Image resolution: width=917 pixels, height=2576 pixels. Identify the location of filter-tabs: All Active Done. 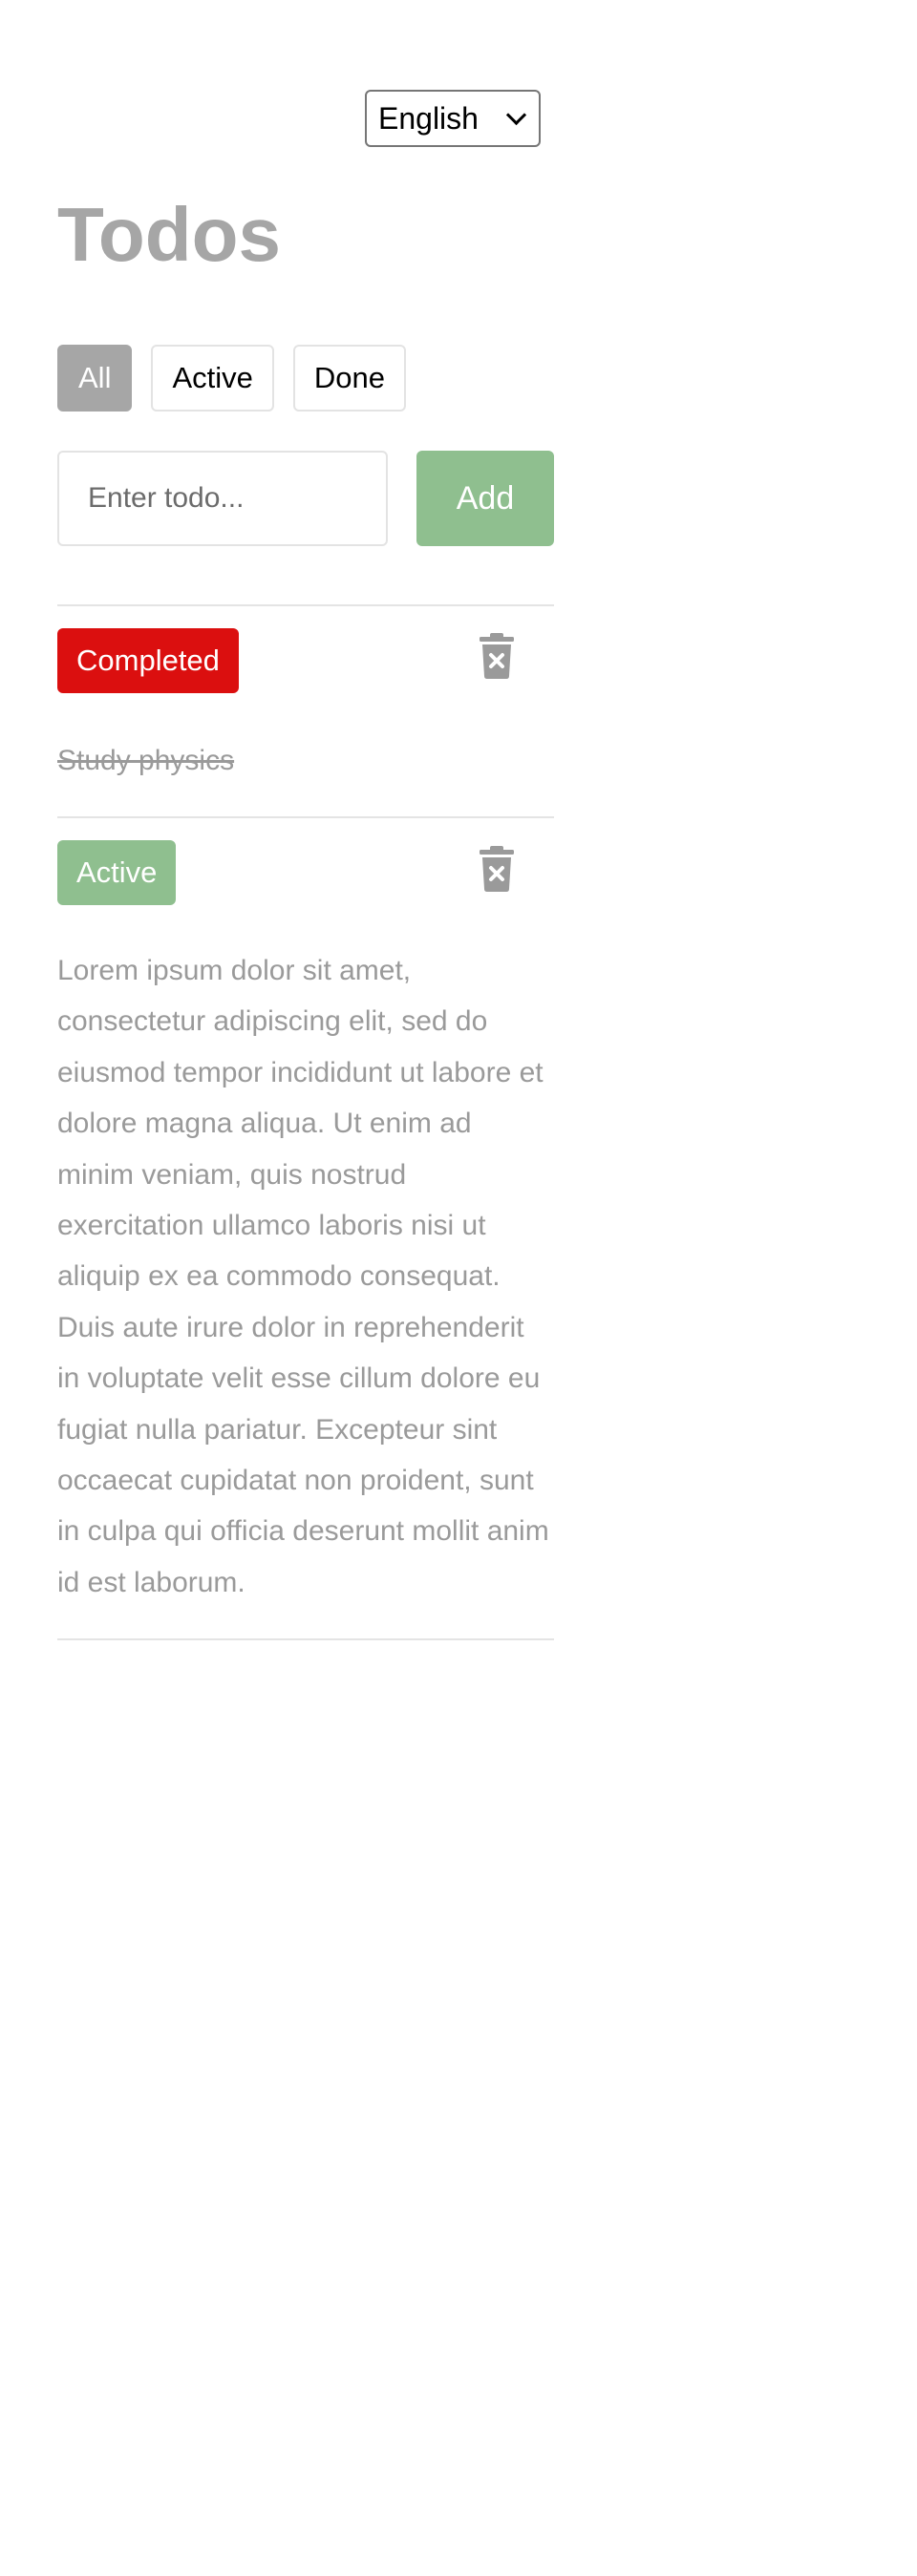
(232, 378).